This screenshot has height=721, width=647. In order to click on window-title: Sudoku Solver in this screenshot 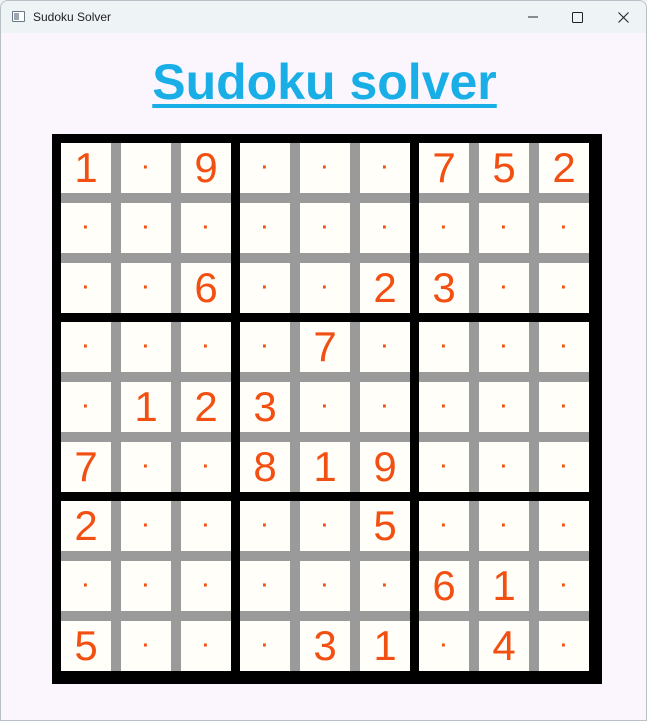, I will do `click(72, 17)`.